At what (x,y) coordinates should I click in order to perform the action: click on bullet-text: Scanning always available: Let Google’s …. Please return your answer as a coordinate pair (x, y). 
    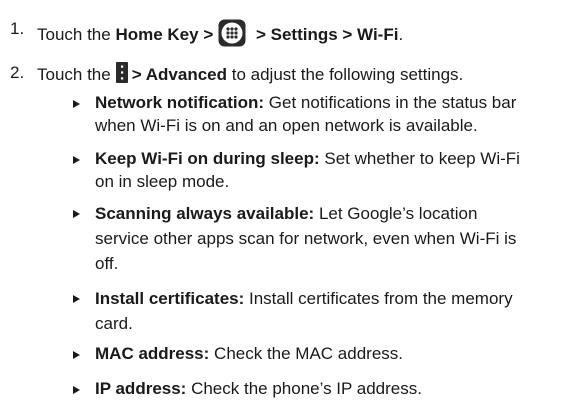
    Looking at the image, I should click on (315, 238).